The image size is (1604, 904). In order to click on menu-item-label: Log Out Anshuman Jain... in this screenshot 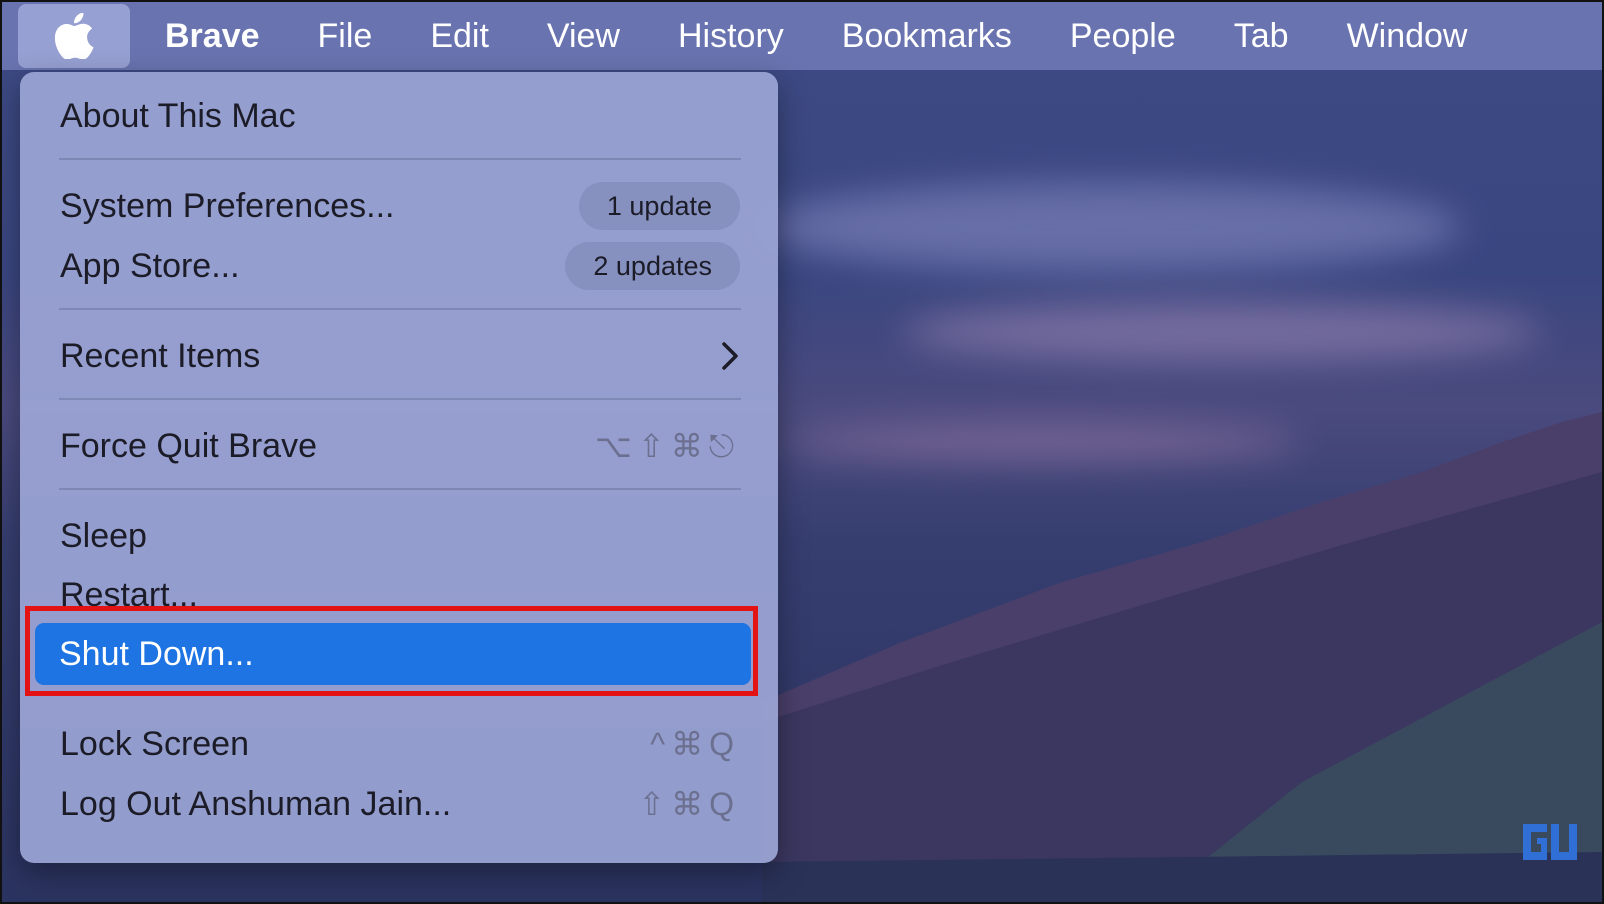, I will do `click(256, 803)`.